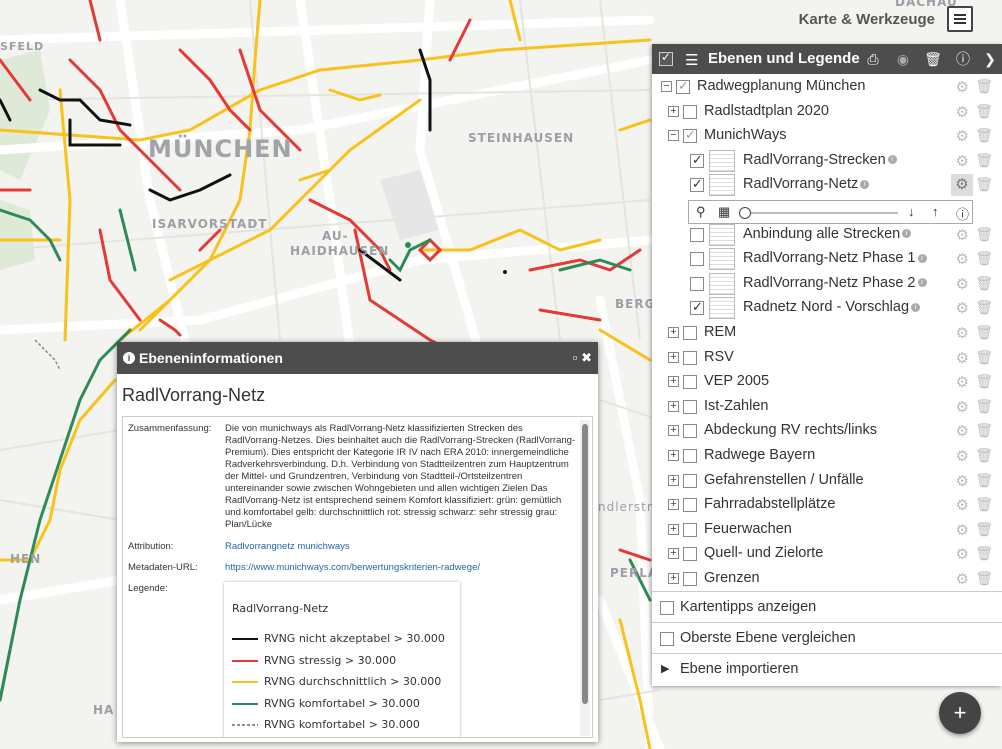 Image resolution: width=1002 pixels, height=749 pixels. What do you see at coordinates (911, 211) in the screenshot?
I see `arrow-down-icon: ↓` at bounding box center [911, 211].